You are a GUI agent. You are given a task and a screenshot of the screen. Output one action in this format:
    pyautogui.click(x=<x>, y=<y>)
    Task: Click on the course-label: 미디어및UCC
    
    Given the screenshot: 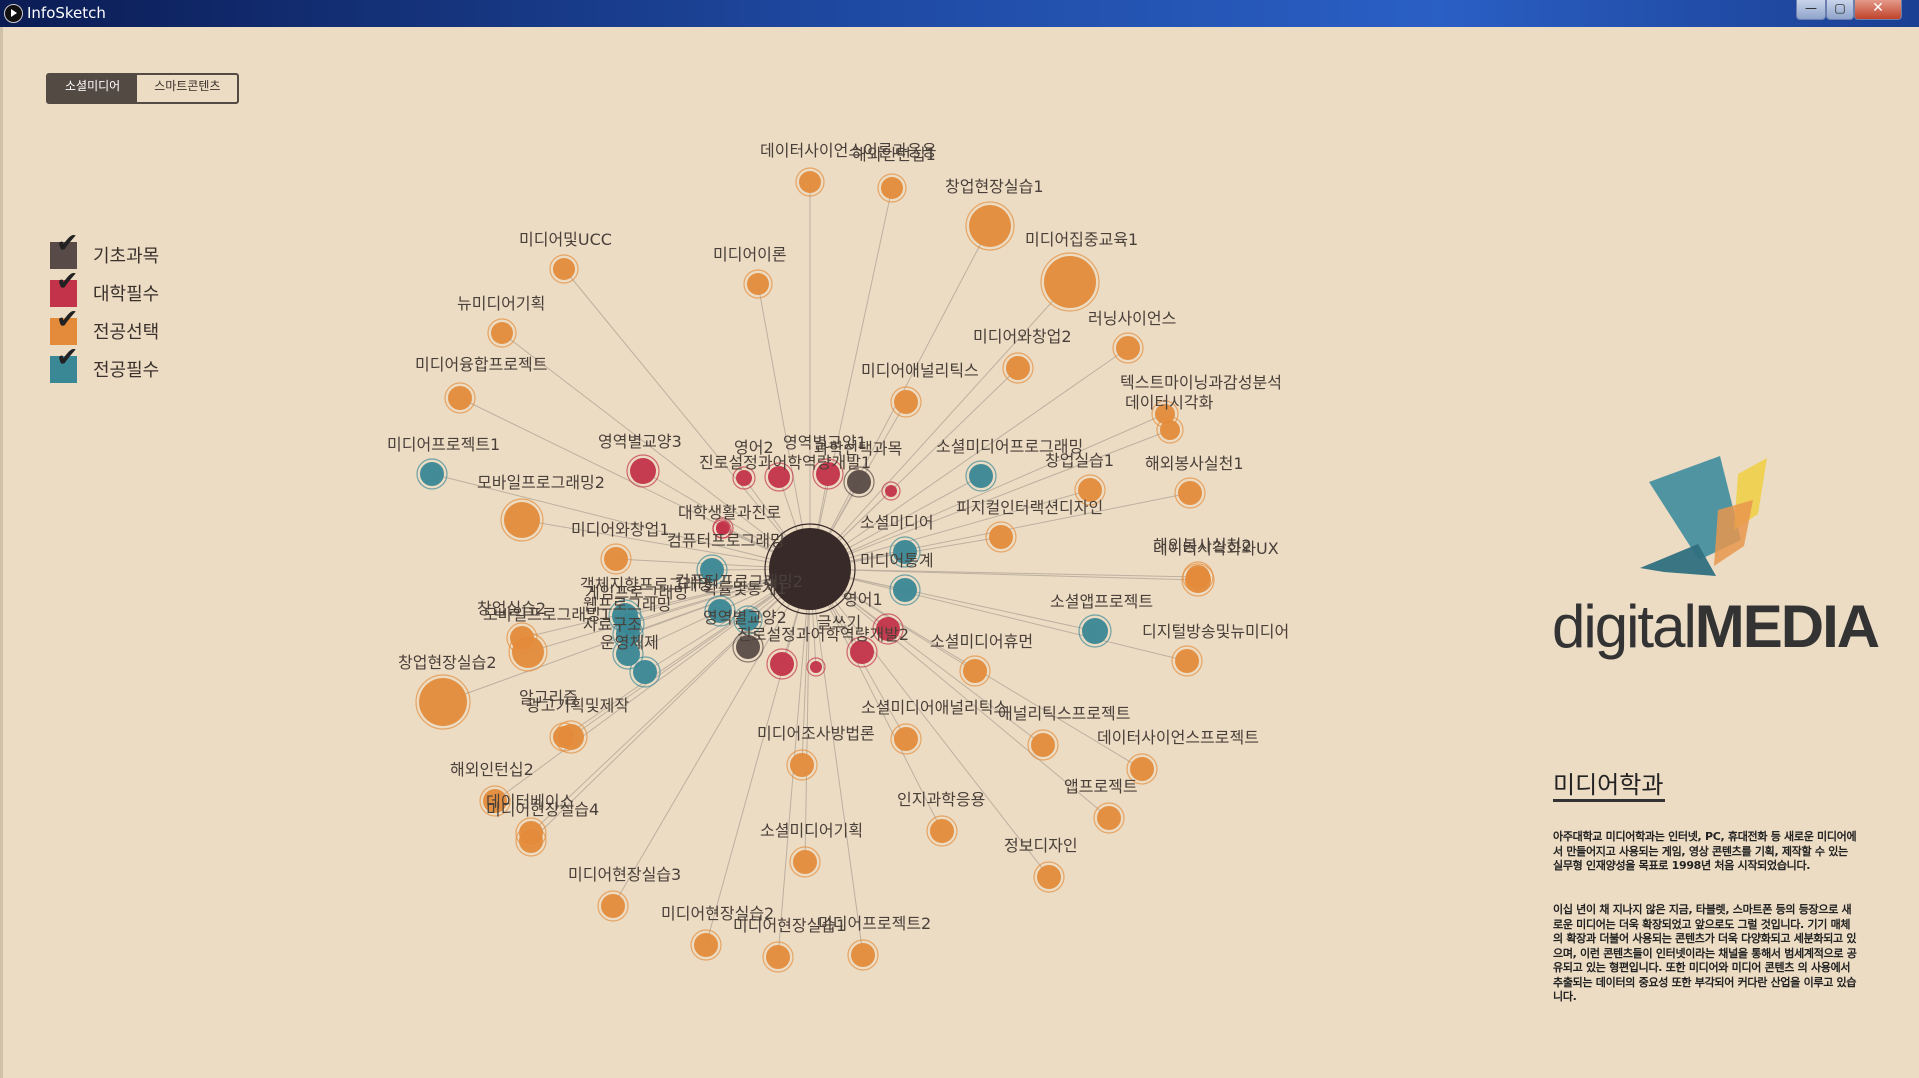 What is the action you would take?
    pyautogui.click(x=565, y=239)
    